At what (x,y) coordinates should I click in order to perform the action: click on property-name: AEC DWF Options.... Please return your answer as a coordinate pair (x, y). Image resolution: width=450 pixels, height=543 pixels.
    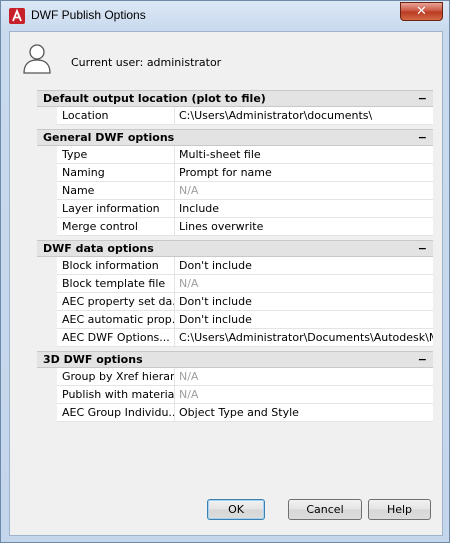
    Looking at the image, I should click on (116, 338).